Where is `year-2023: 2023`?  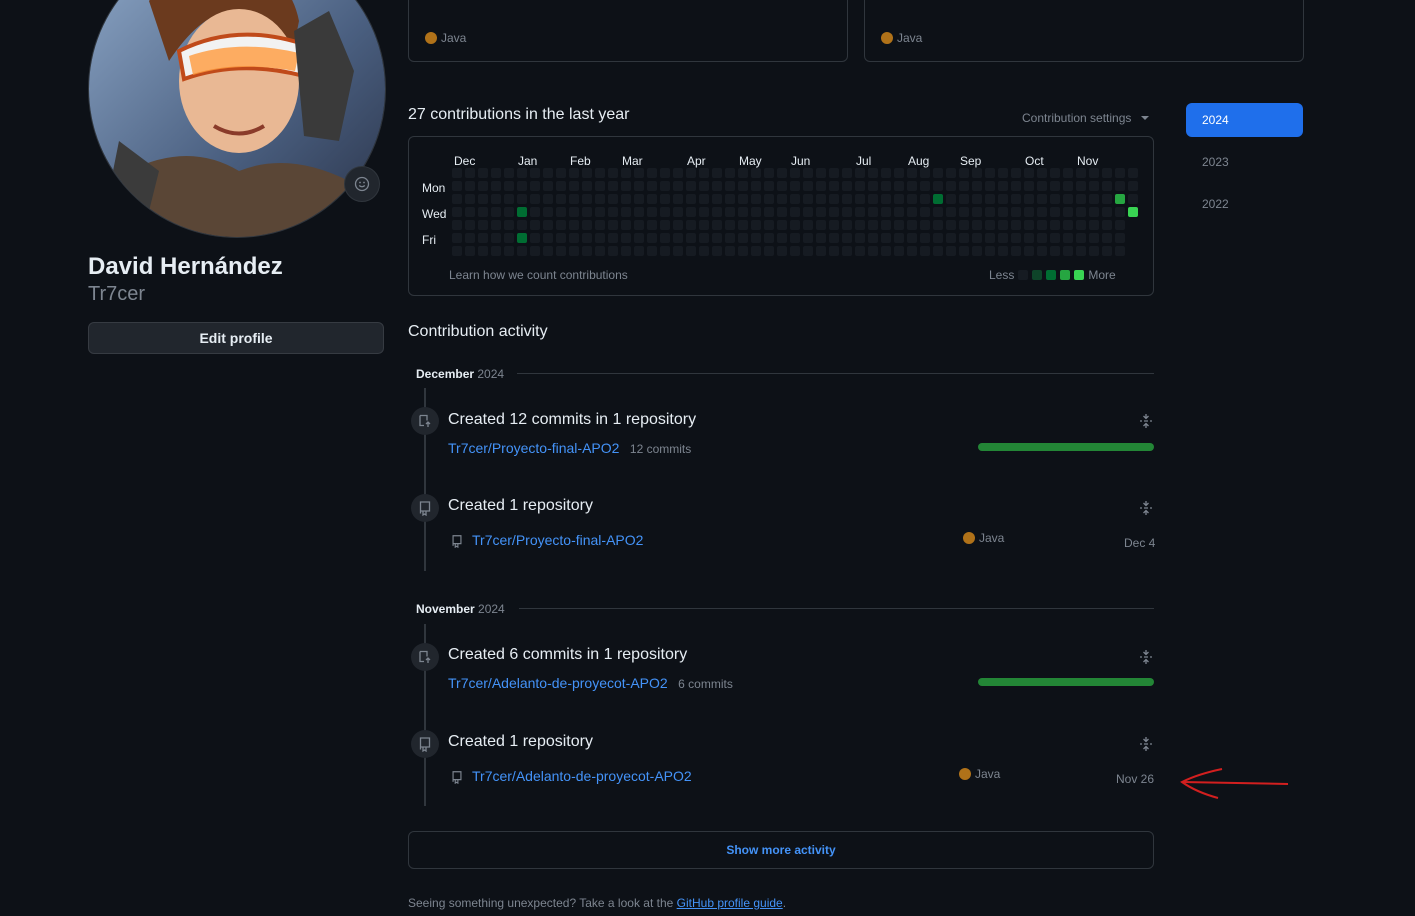
year-2023: 2023 is located at coordinates (1244, 162).